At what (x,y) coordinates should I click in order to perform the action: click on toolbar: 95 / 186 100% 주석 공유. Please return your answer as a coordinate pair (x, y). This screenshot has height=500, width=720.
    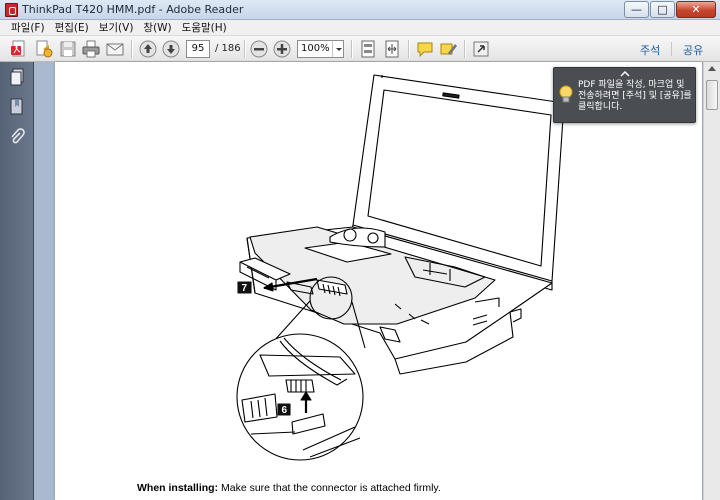
    Looking at the image, I should click on (360, 49).